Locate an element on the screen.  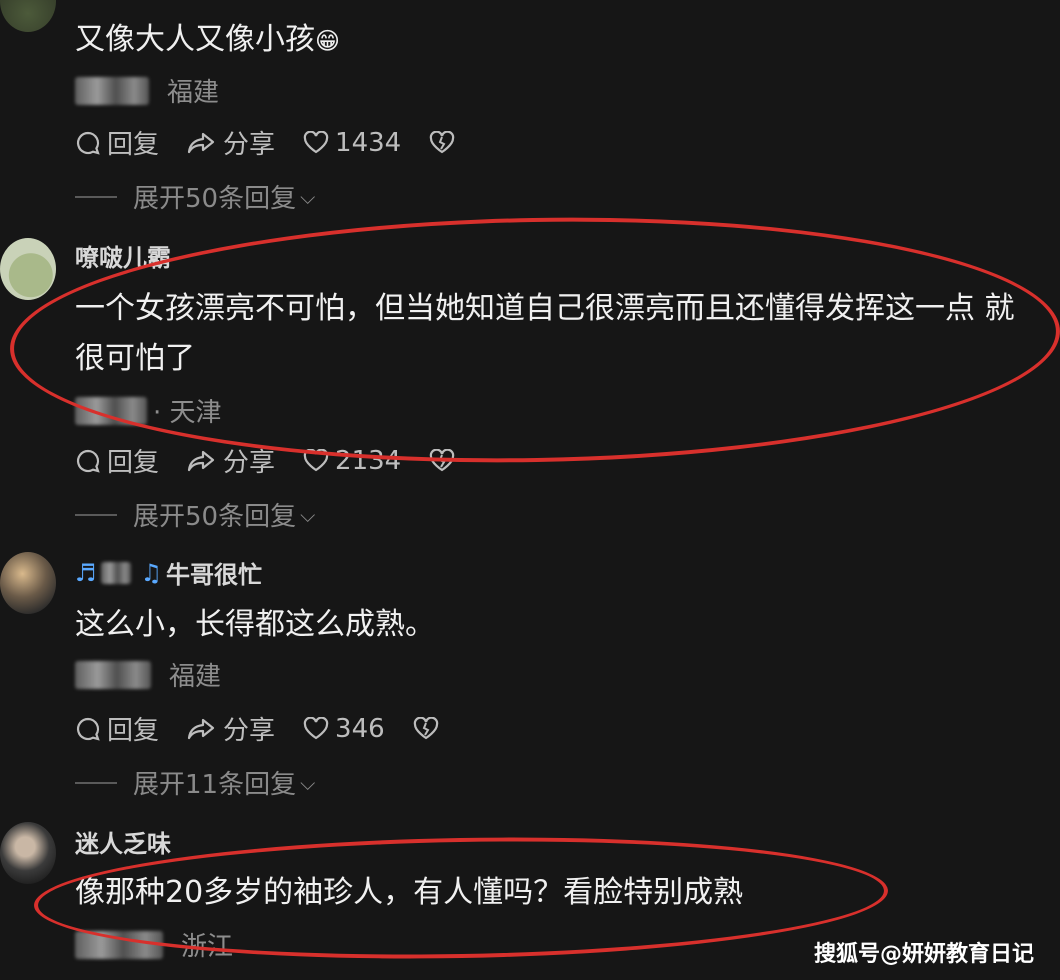
grin-emoji-icon: 😁 is located at coordinates (328, 41).